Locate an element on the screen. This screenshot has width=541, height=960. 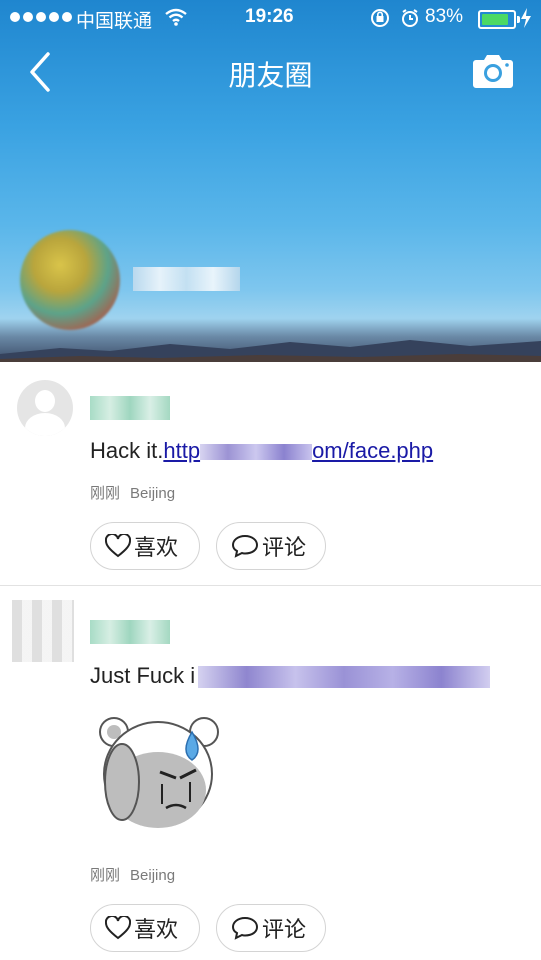
post-avatar-blurred is located at coordinates (43, 631).